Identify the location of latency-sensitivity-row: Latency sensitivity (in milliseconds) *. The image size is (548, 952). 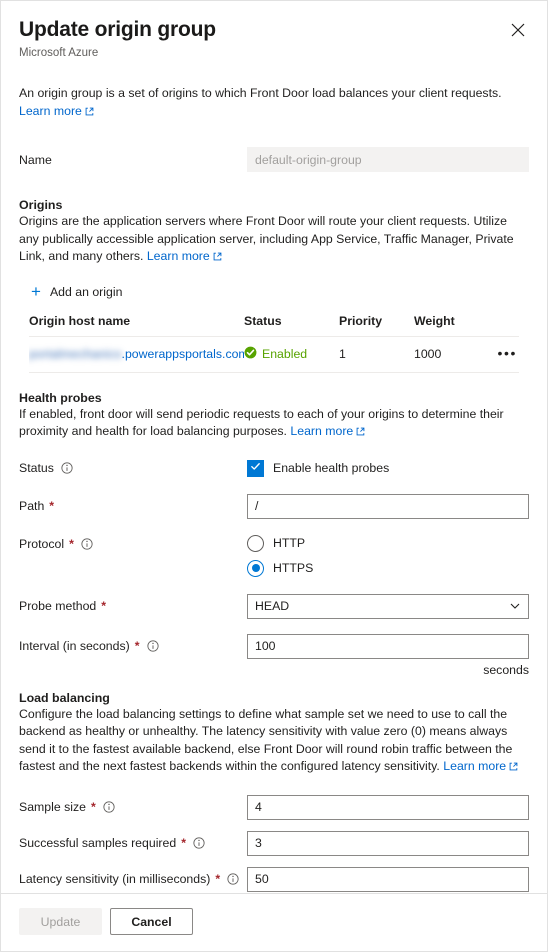
(274, 879).